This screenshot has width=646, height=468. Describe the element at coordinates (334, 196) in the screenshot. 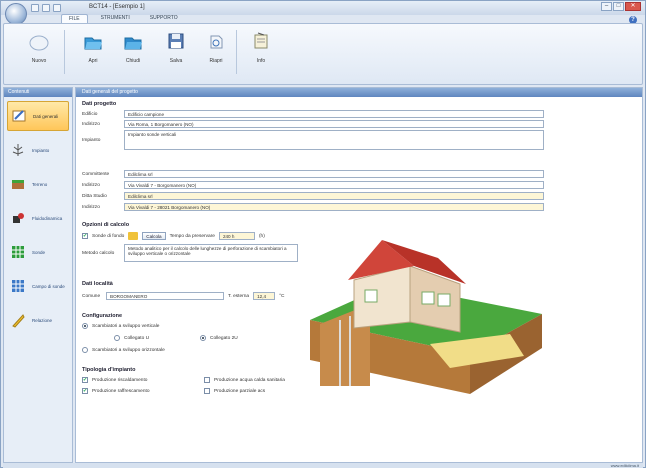

I see `studio-field: Edilclima srl` at that location.